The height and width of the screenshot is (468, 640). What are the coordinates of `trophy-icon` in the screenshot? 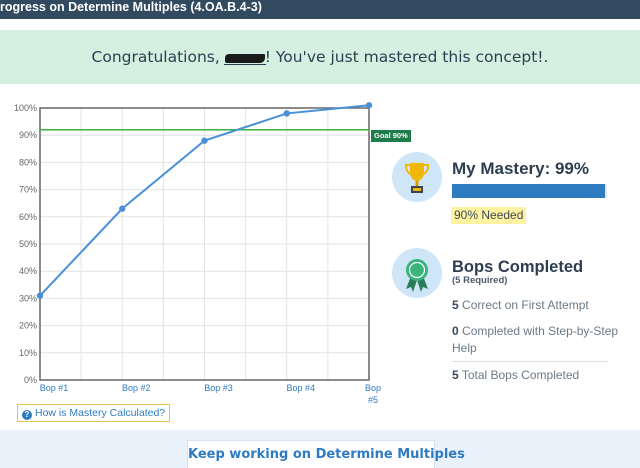 It's located at (417, 178).